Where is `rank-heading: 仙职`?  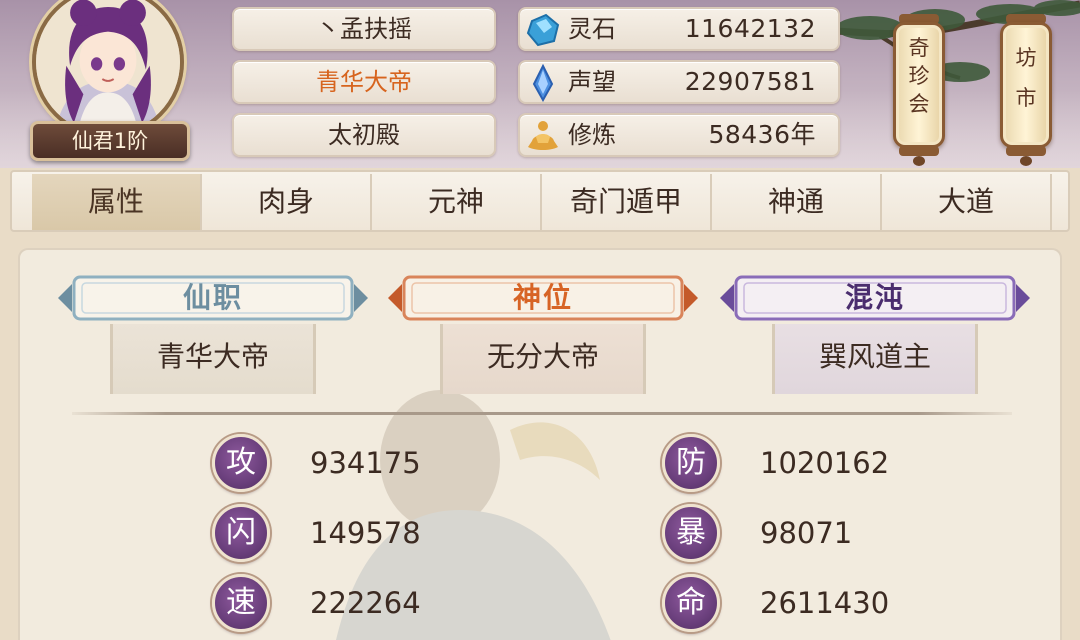
rank-heading: 仙职 is located at coordinates (212, 297).